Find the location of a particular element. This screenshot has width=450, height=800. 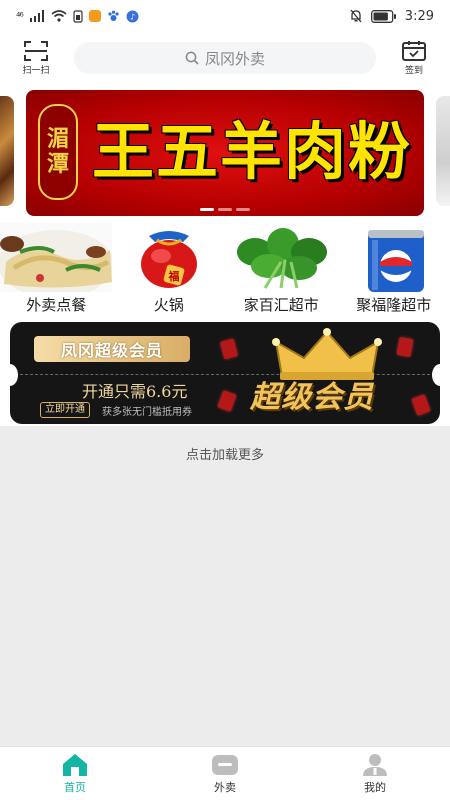

tab-takeout: 外卖 is located at coordinates (225, 773).